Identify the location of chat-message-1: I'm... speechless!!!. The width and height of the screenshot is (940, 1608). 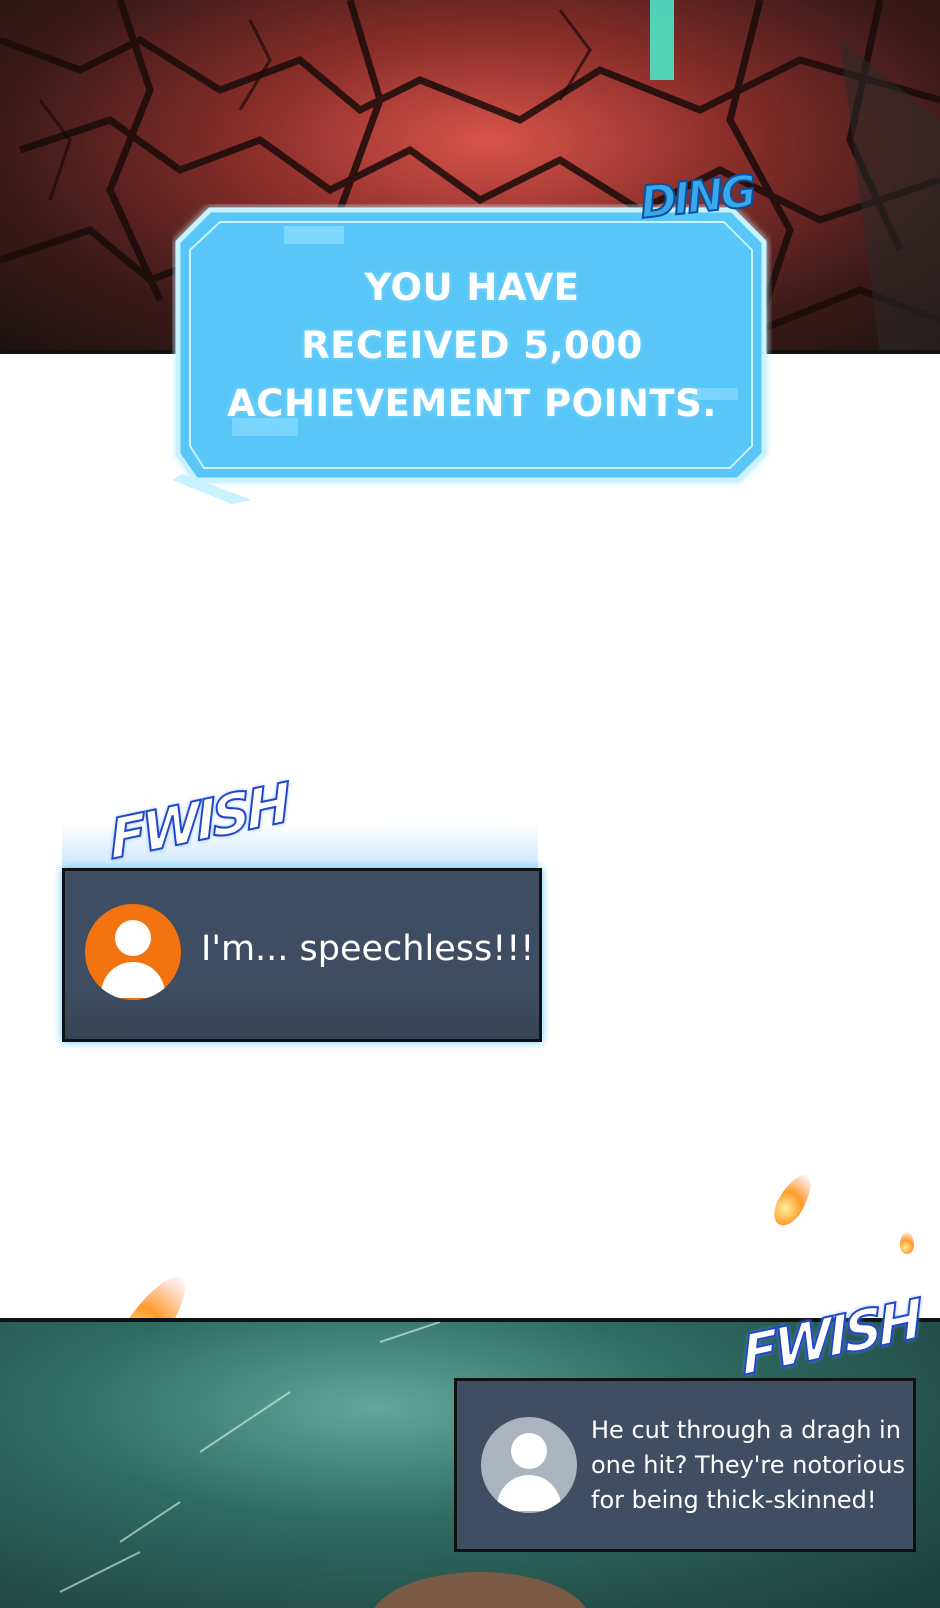
(302, 955).